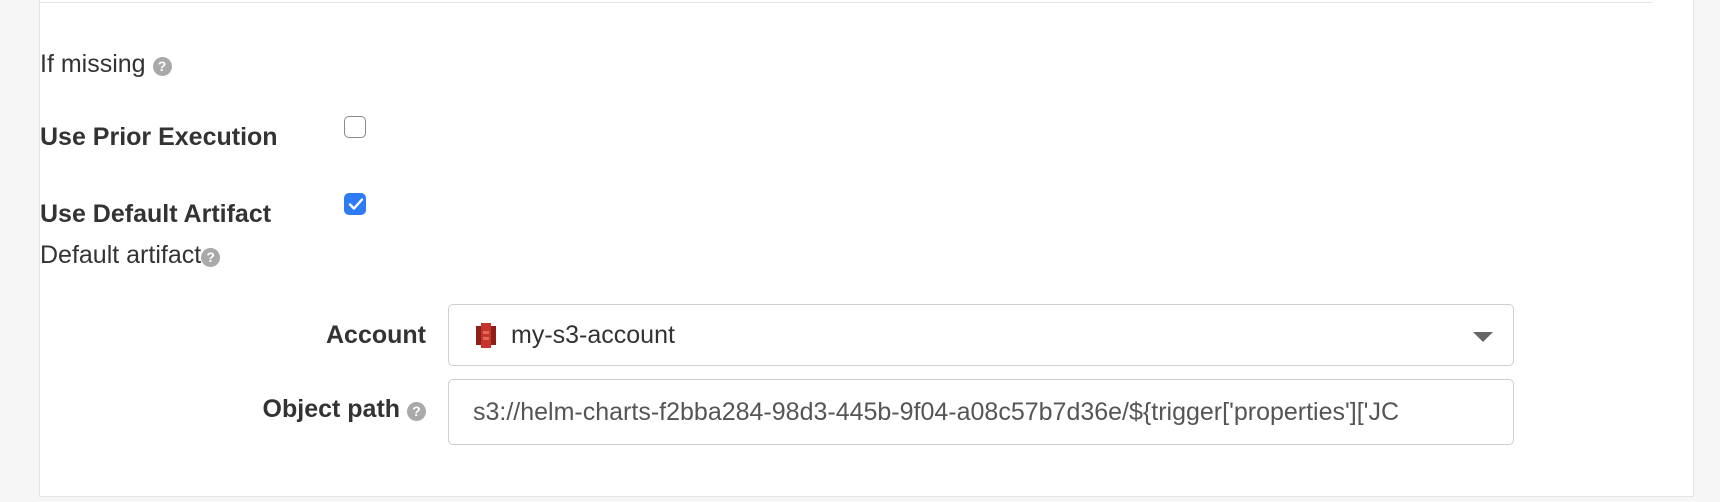 The height and width of the screenshot is (502, 1720). What do you see at coordinates (355, 127) in the screenshot?
I see `use-prior-execution-checkbox` at bounding box center [355, 127].